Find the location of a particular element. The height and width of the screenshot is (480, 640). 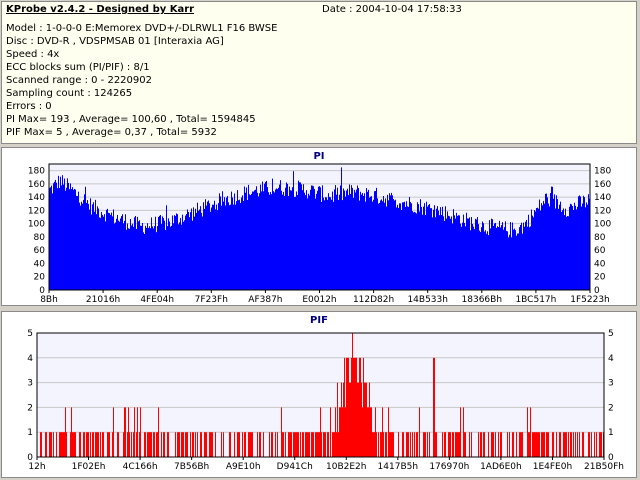

x-tick-label: 4C166h is located at coordinates (140, 467).